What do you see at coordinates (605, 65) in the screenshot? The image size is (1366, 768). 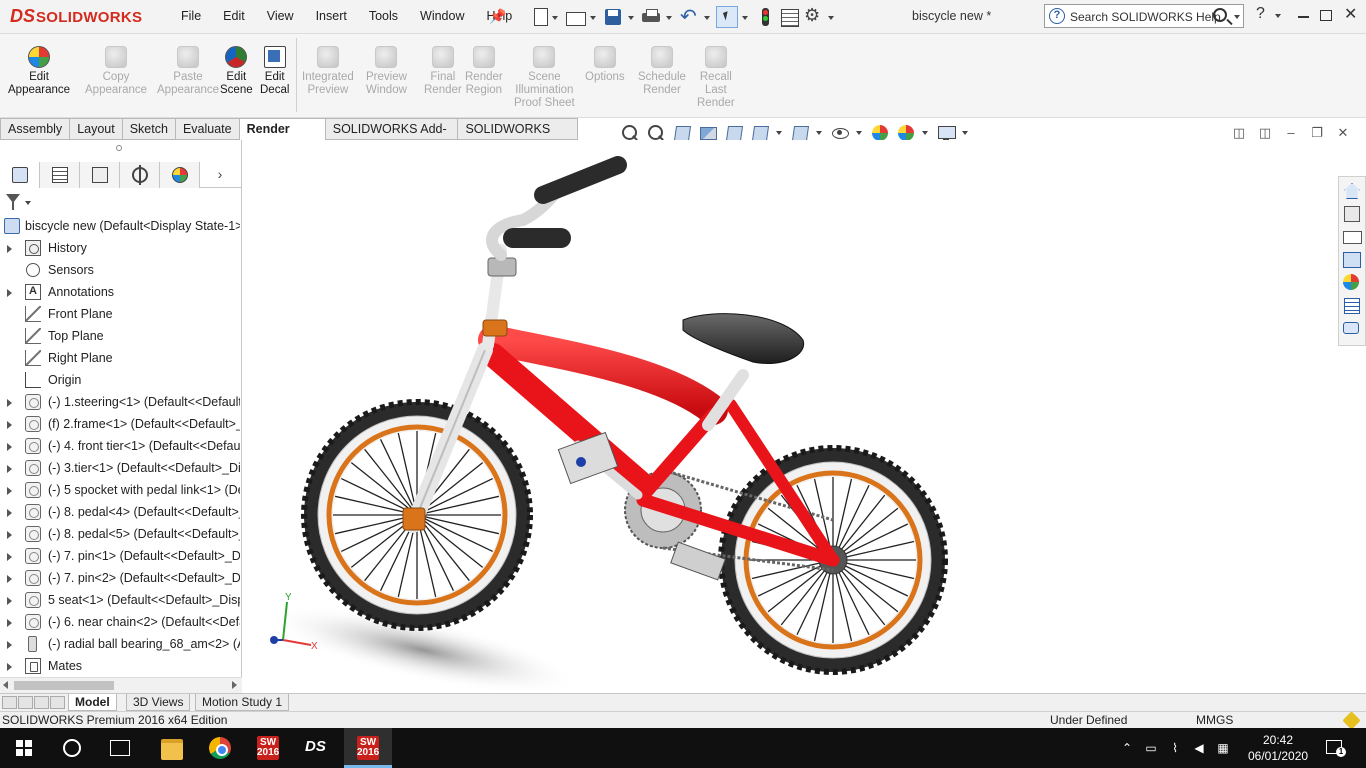 I see `ribbon-options-button: Options` at bounding box center [605, 65].